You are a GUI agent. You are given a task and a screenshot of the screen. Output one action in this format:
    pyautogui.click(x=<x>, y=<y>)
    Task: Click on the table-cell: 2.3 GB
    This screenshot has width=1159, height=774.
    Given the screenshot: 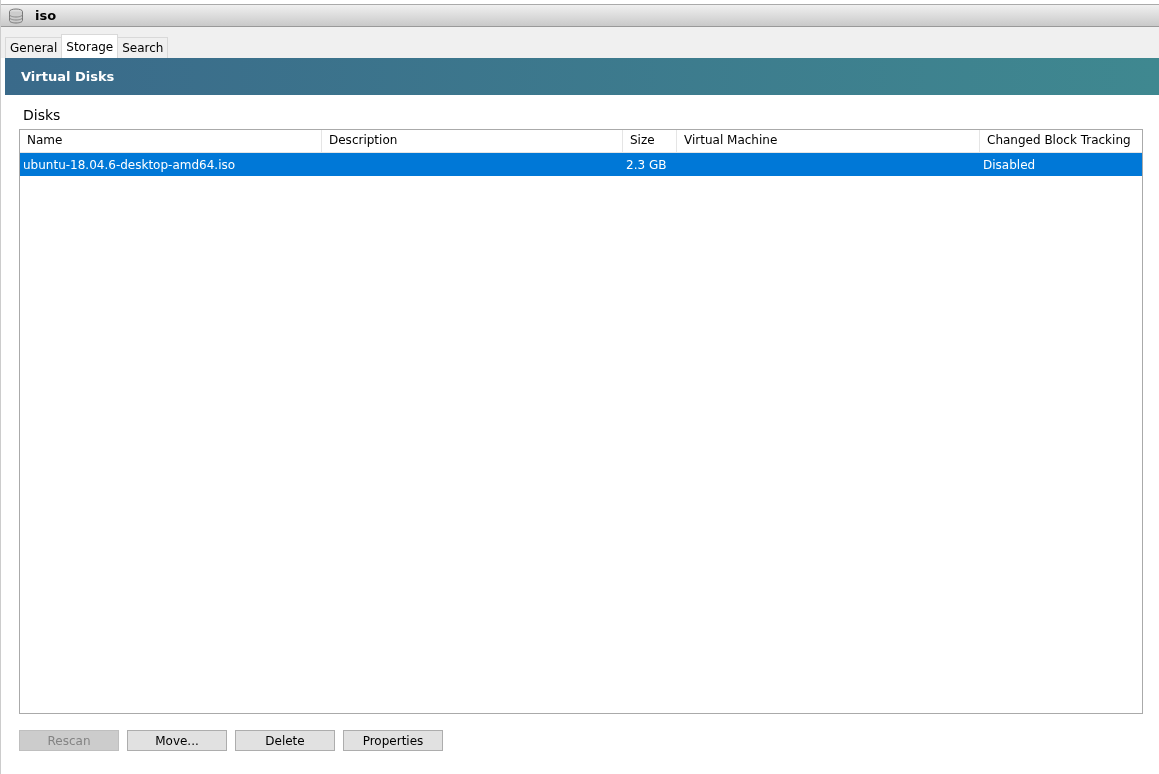 What is the action you would take?
    pyautogui.click(x=646, y=164)
    